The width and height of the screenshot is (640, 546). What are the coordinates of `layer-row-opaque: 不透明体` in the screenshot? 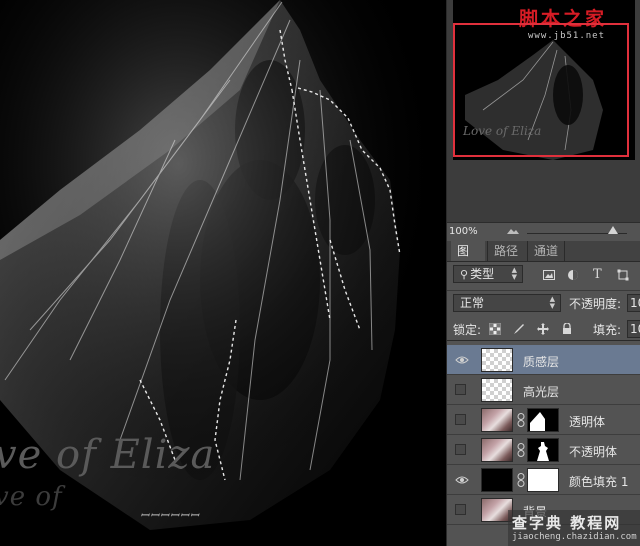 It's located at (543, 450).